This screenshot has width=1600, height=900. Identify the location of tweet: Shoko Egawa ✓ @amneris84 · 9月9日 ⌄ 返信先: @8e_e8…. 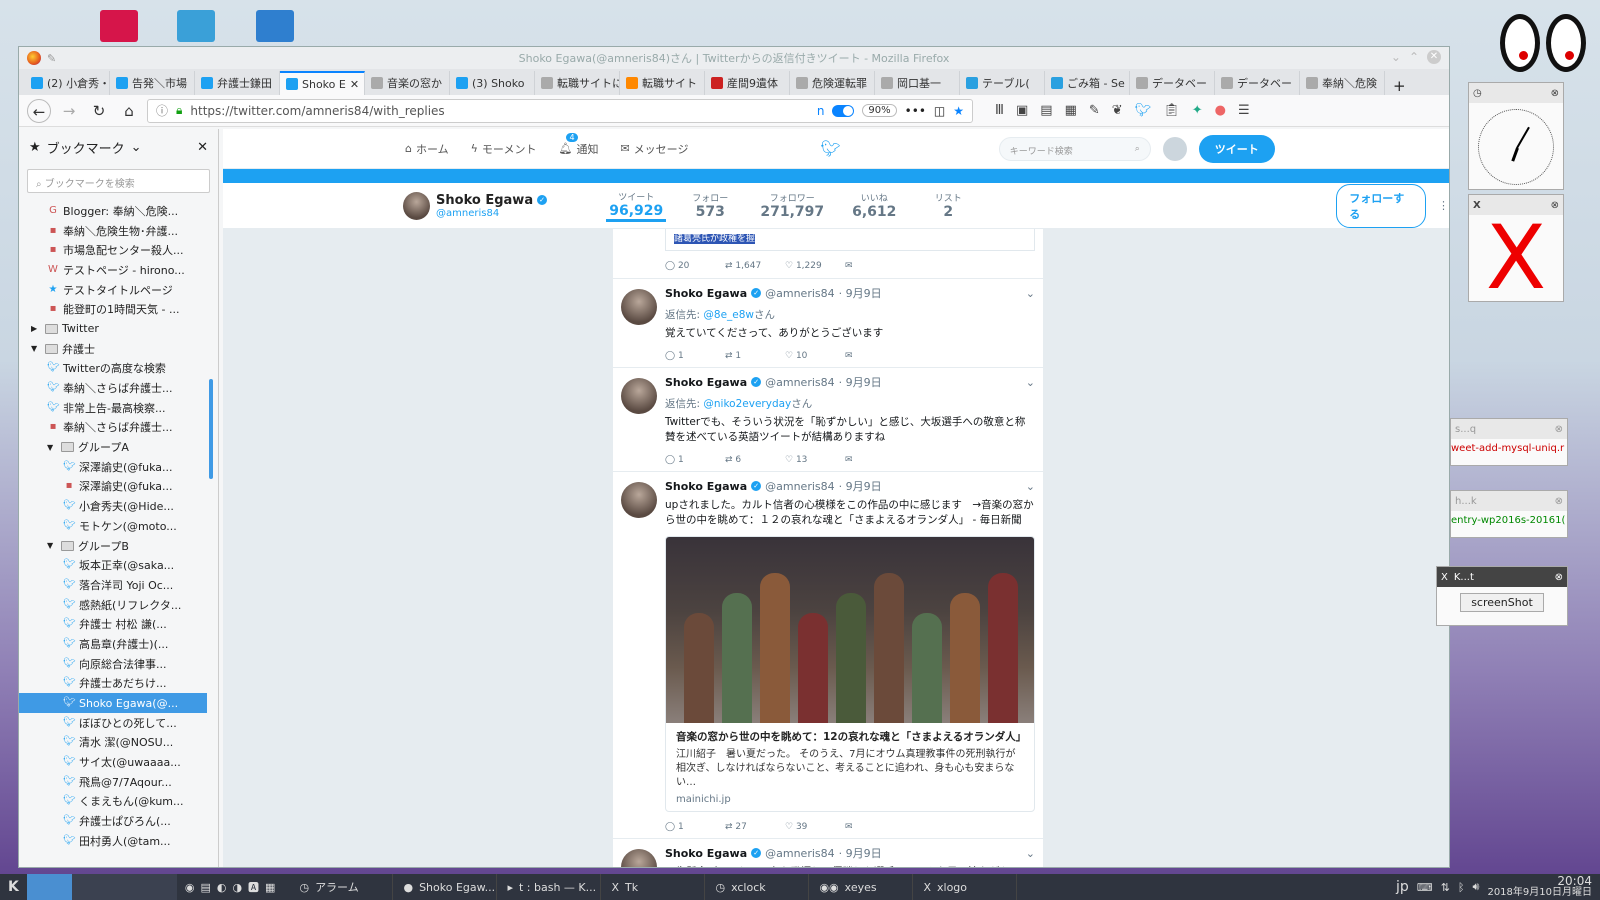
(828, 323).